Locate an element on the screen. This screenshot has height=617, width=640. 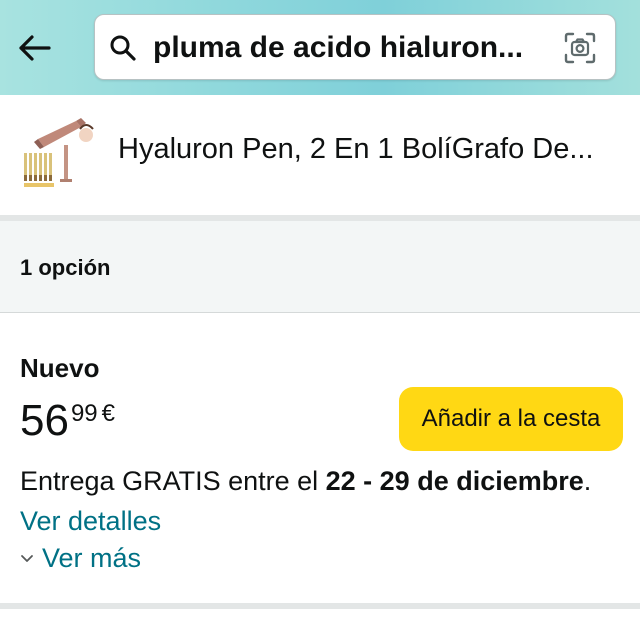
offer-price: 56 99 € is located at coordinates (67, 421).